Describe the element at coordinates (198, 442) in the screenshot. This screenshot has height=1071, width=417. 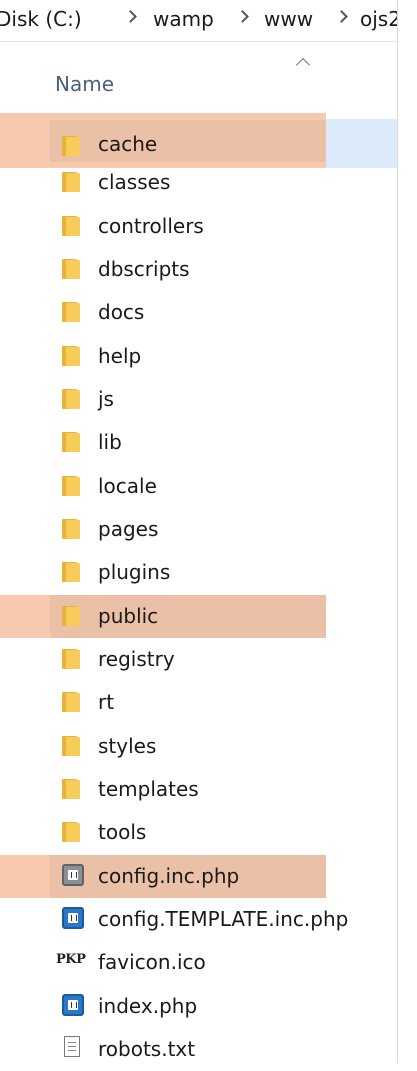
I see `list-item: lib` at that location.